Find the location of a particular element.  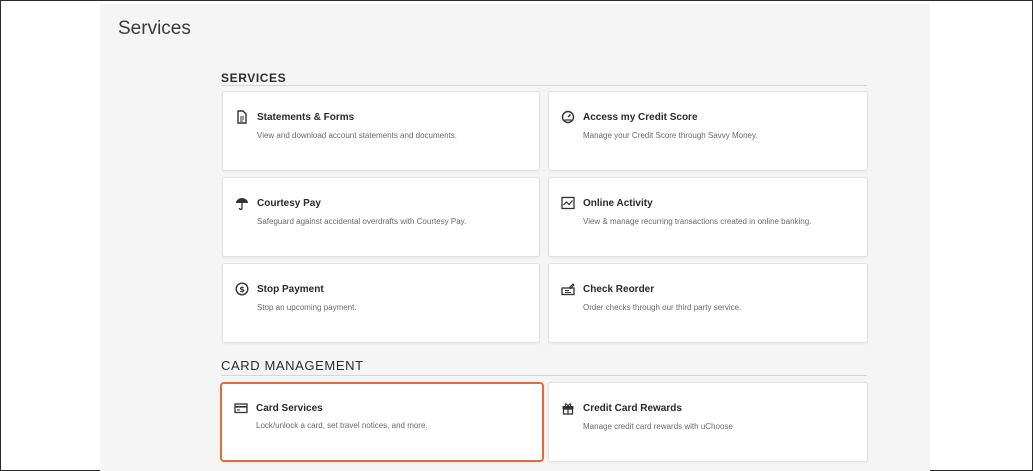

card-title: Online Activity is located at coordinates (618, 203).